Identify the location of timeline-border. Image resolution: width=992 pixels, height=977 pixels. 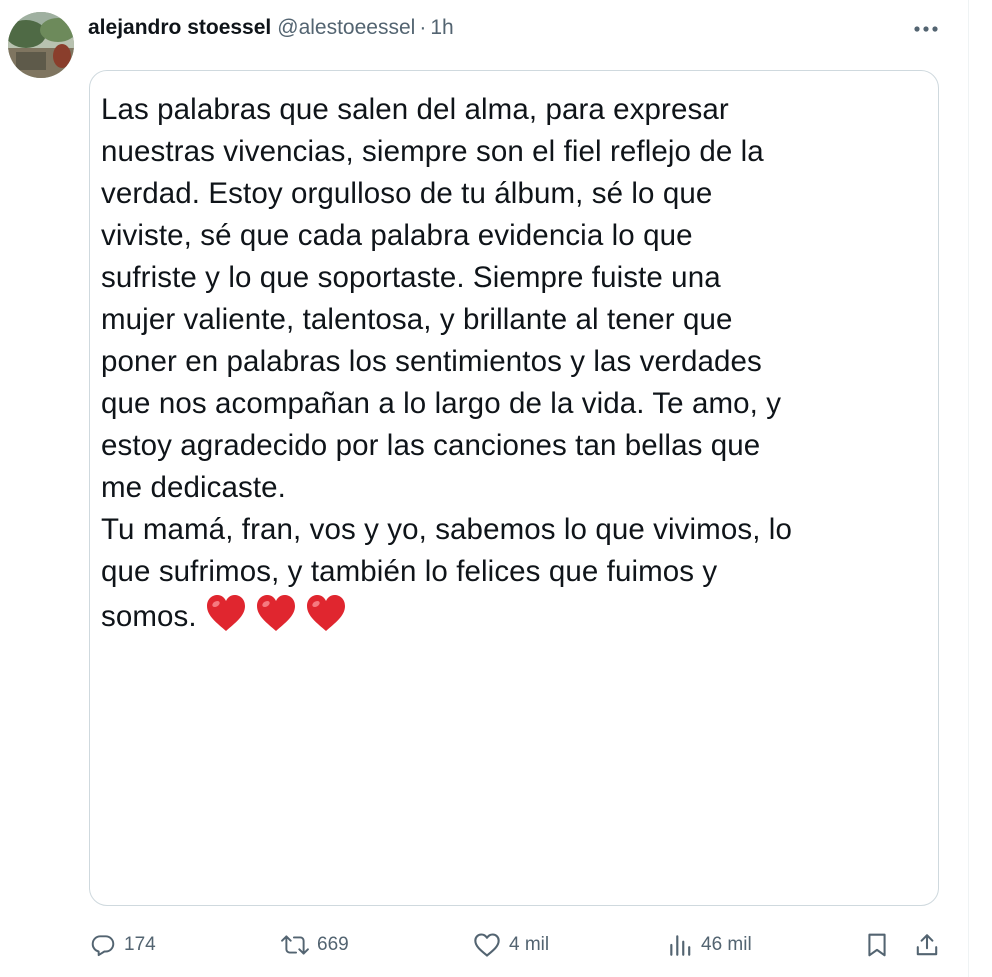
(968, 488).